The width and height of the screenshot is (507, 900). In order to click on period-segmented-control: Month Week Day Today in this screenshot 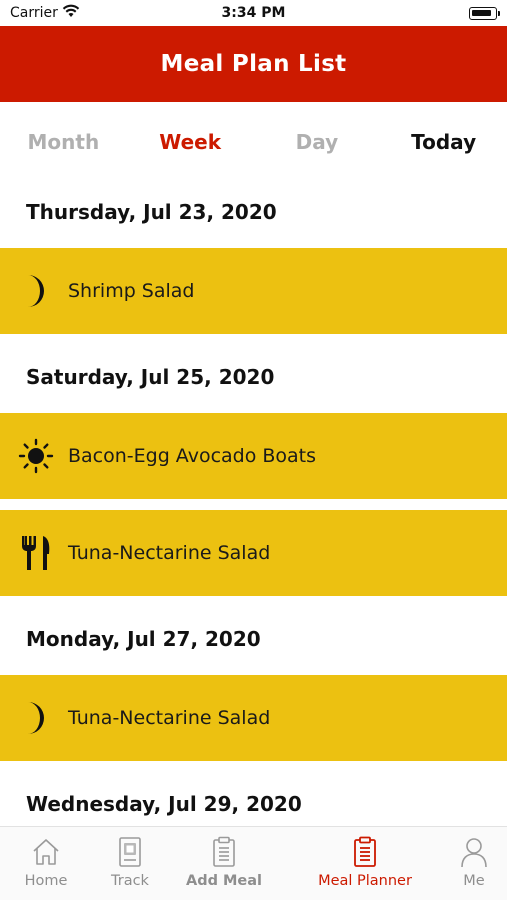, I will do `click(253, 142)`.